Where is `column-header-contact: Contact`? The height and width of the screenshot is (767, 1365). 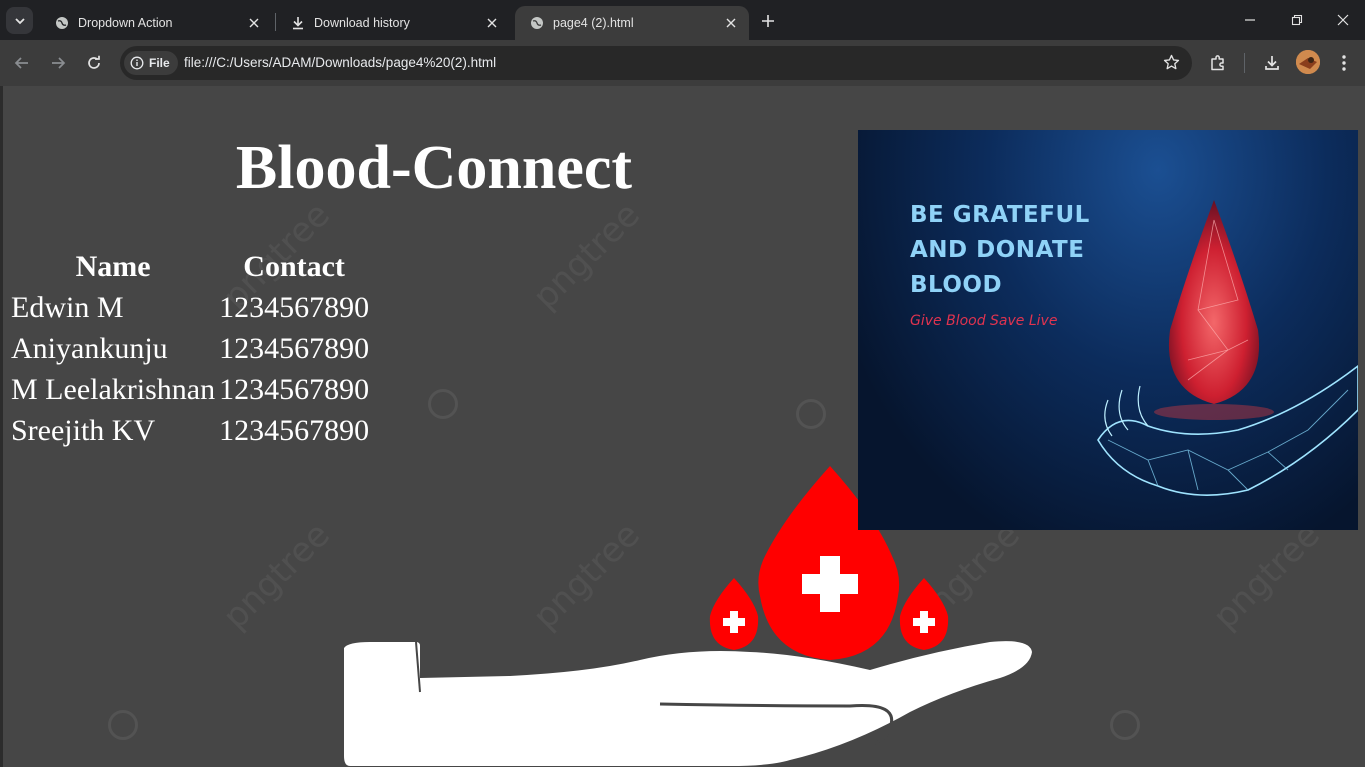 column-header-contact: Contact is located at coordinates (294, 266).